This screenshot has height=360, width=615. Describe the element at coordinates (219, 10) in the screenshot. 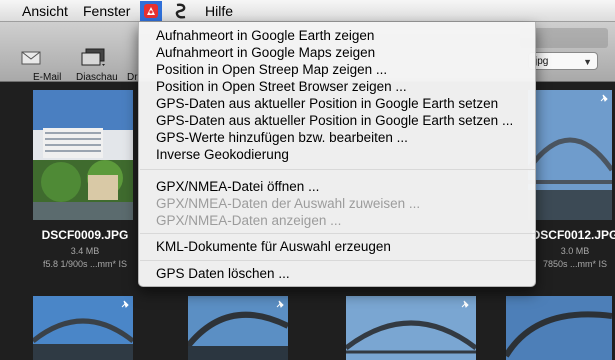

I see `menu-hilfe: Hilfe` at that location.